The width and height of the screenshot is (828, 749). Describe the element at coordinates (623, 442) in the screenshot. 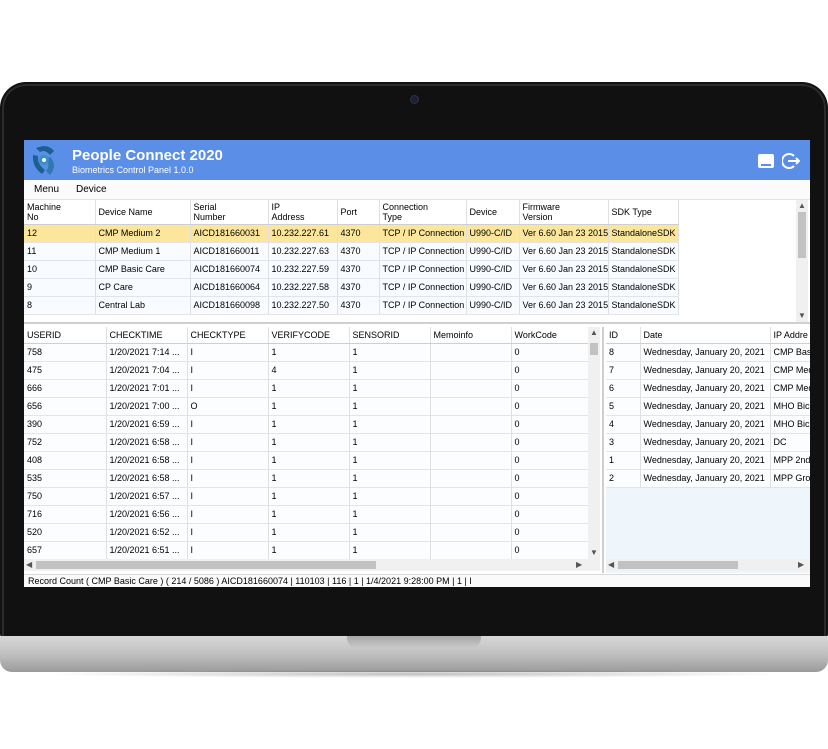

I see `history-cell: 3` at that location.